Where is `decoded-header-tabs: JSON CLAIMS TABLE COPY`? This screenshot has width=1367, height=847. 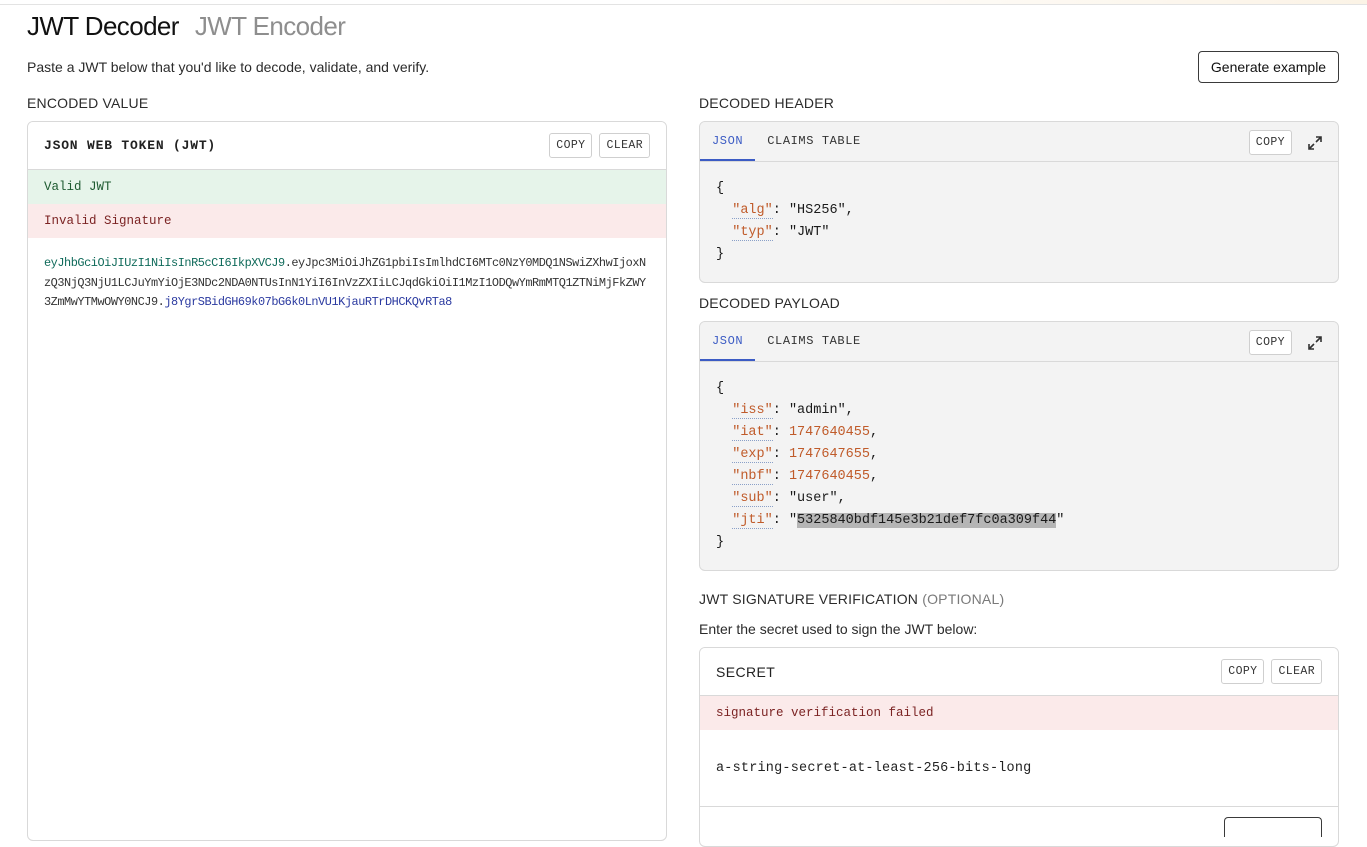
decoded-header-tabs: JSON CLAIMS TABLE COPY is located at coordinates (1019, 142).